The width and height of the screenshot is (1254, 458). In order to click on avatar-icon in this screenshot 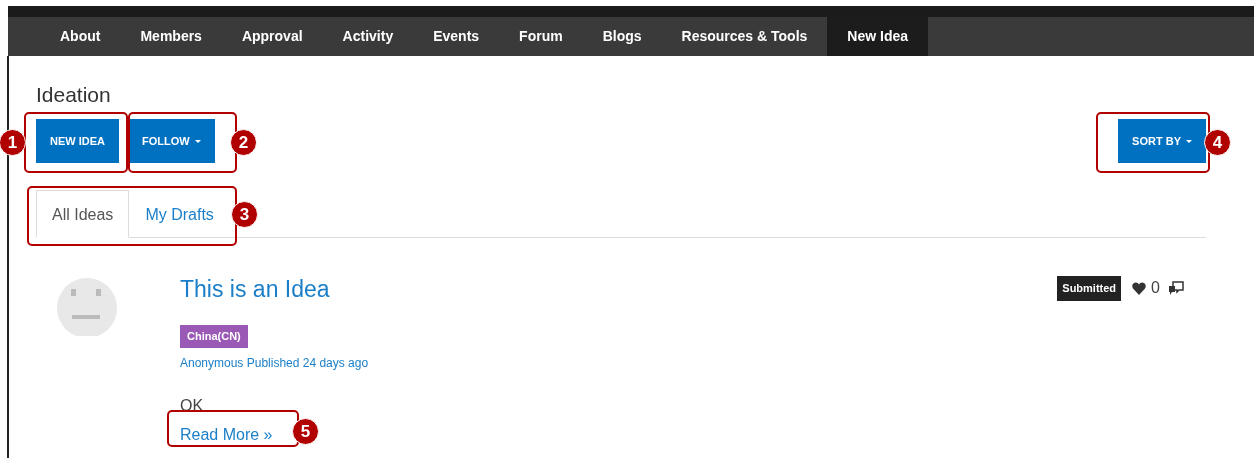, I will do `click(87, 307)`.